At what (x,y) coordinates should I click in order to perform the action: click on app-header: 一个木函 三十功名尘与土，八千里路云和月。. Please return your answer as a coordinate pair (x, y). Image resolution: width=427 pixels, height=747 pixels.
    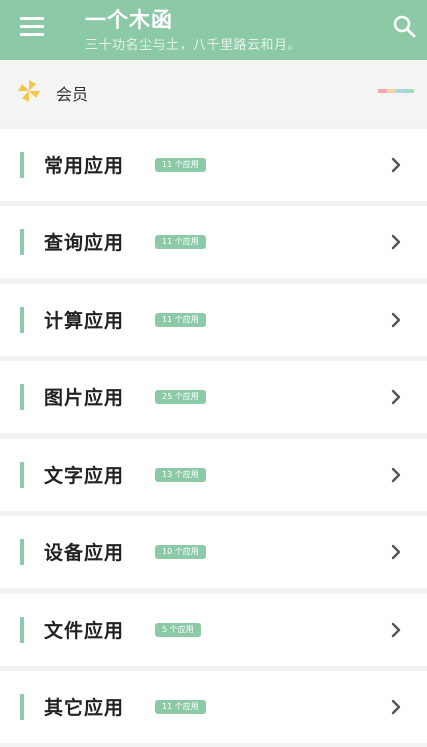
    Looking at the image, I should click on (213, 30).